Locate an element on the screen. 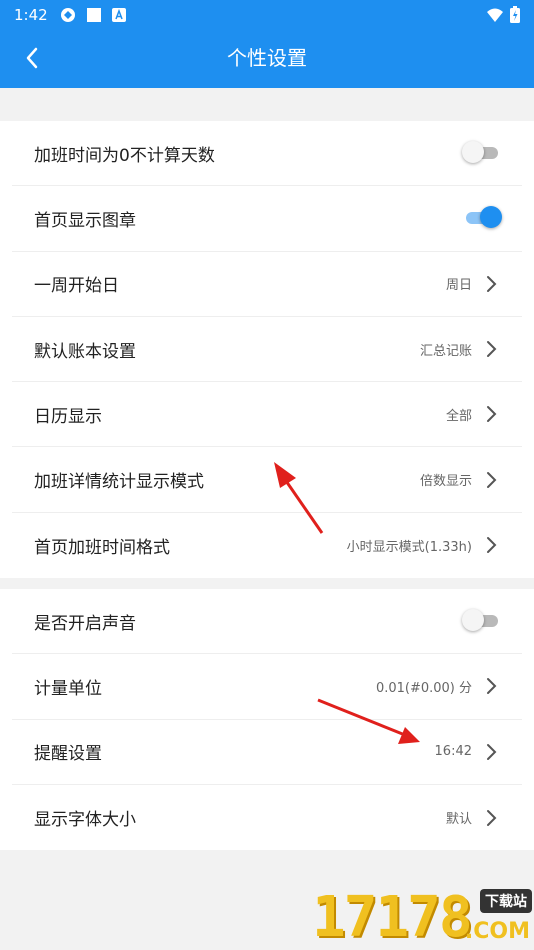 The height and width of the screenshot is (950, 534). setting-row-sound: 是否开启声音 is located at coordinates (267, 622).